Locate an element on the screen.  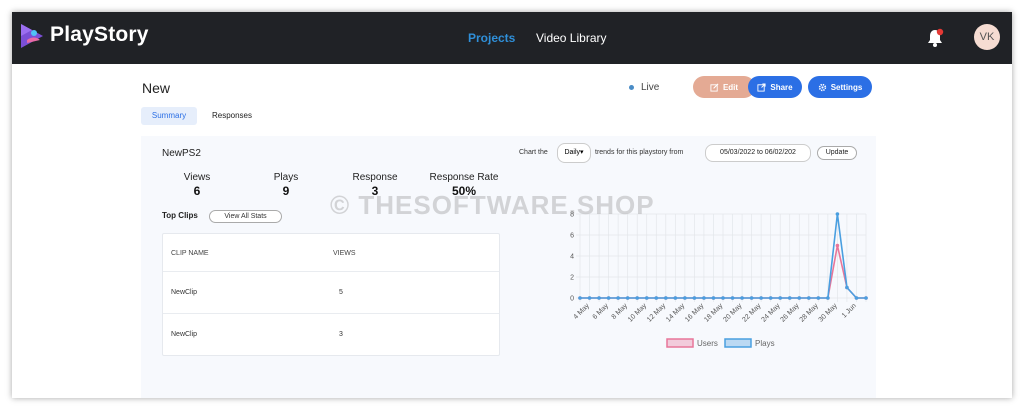
external-link-icon is located at coordinates (761, 87).